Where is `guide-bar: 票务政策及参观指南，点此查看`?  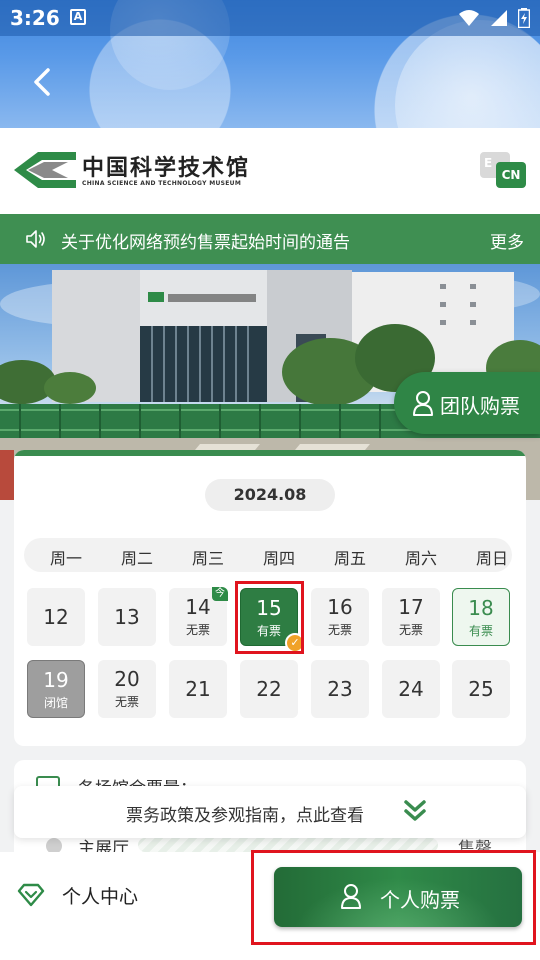
guide-bar: 票务政策及参观指南，点此查看 is located at coordinates (270, 812).